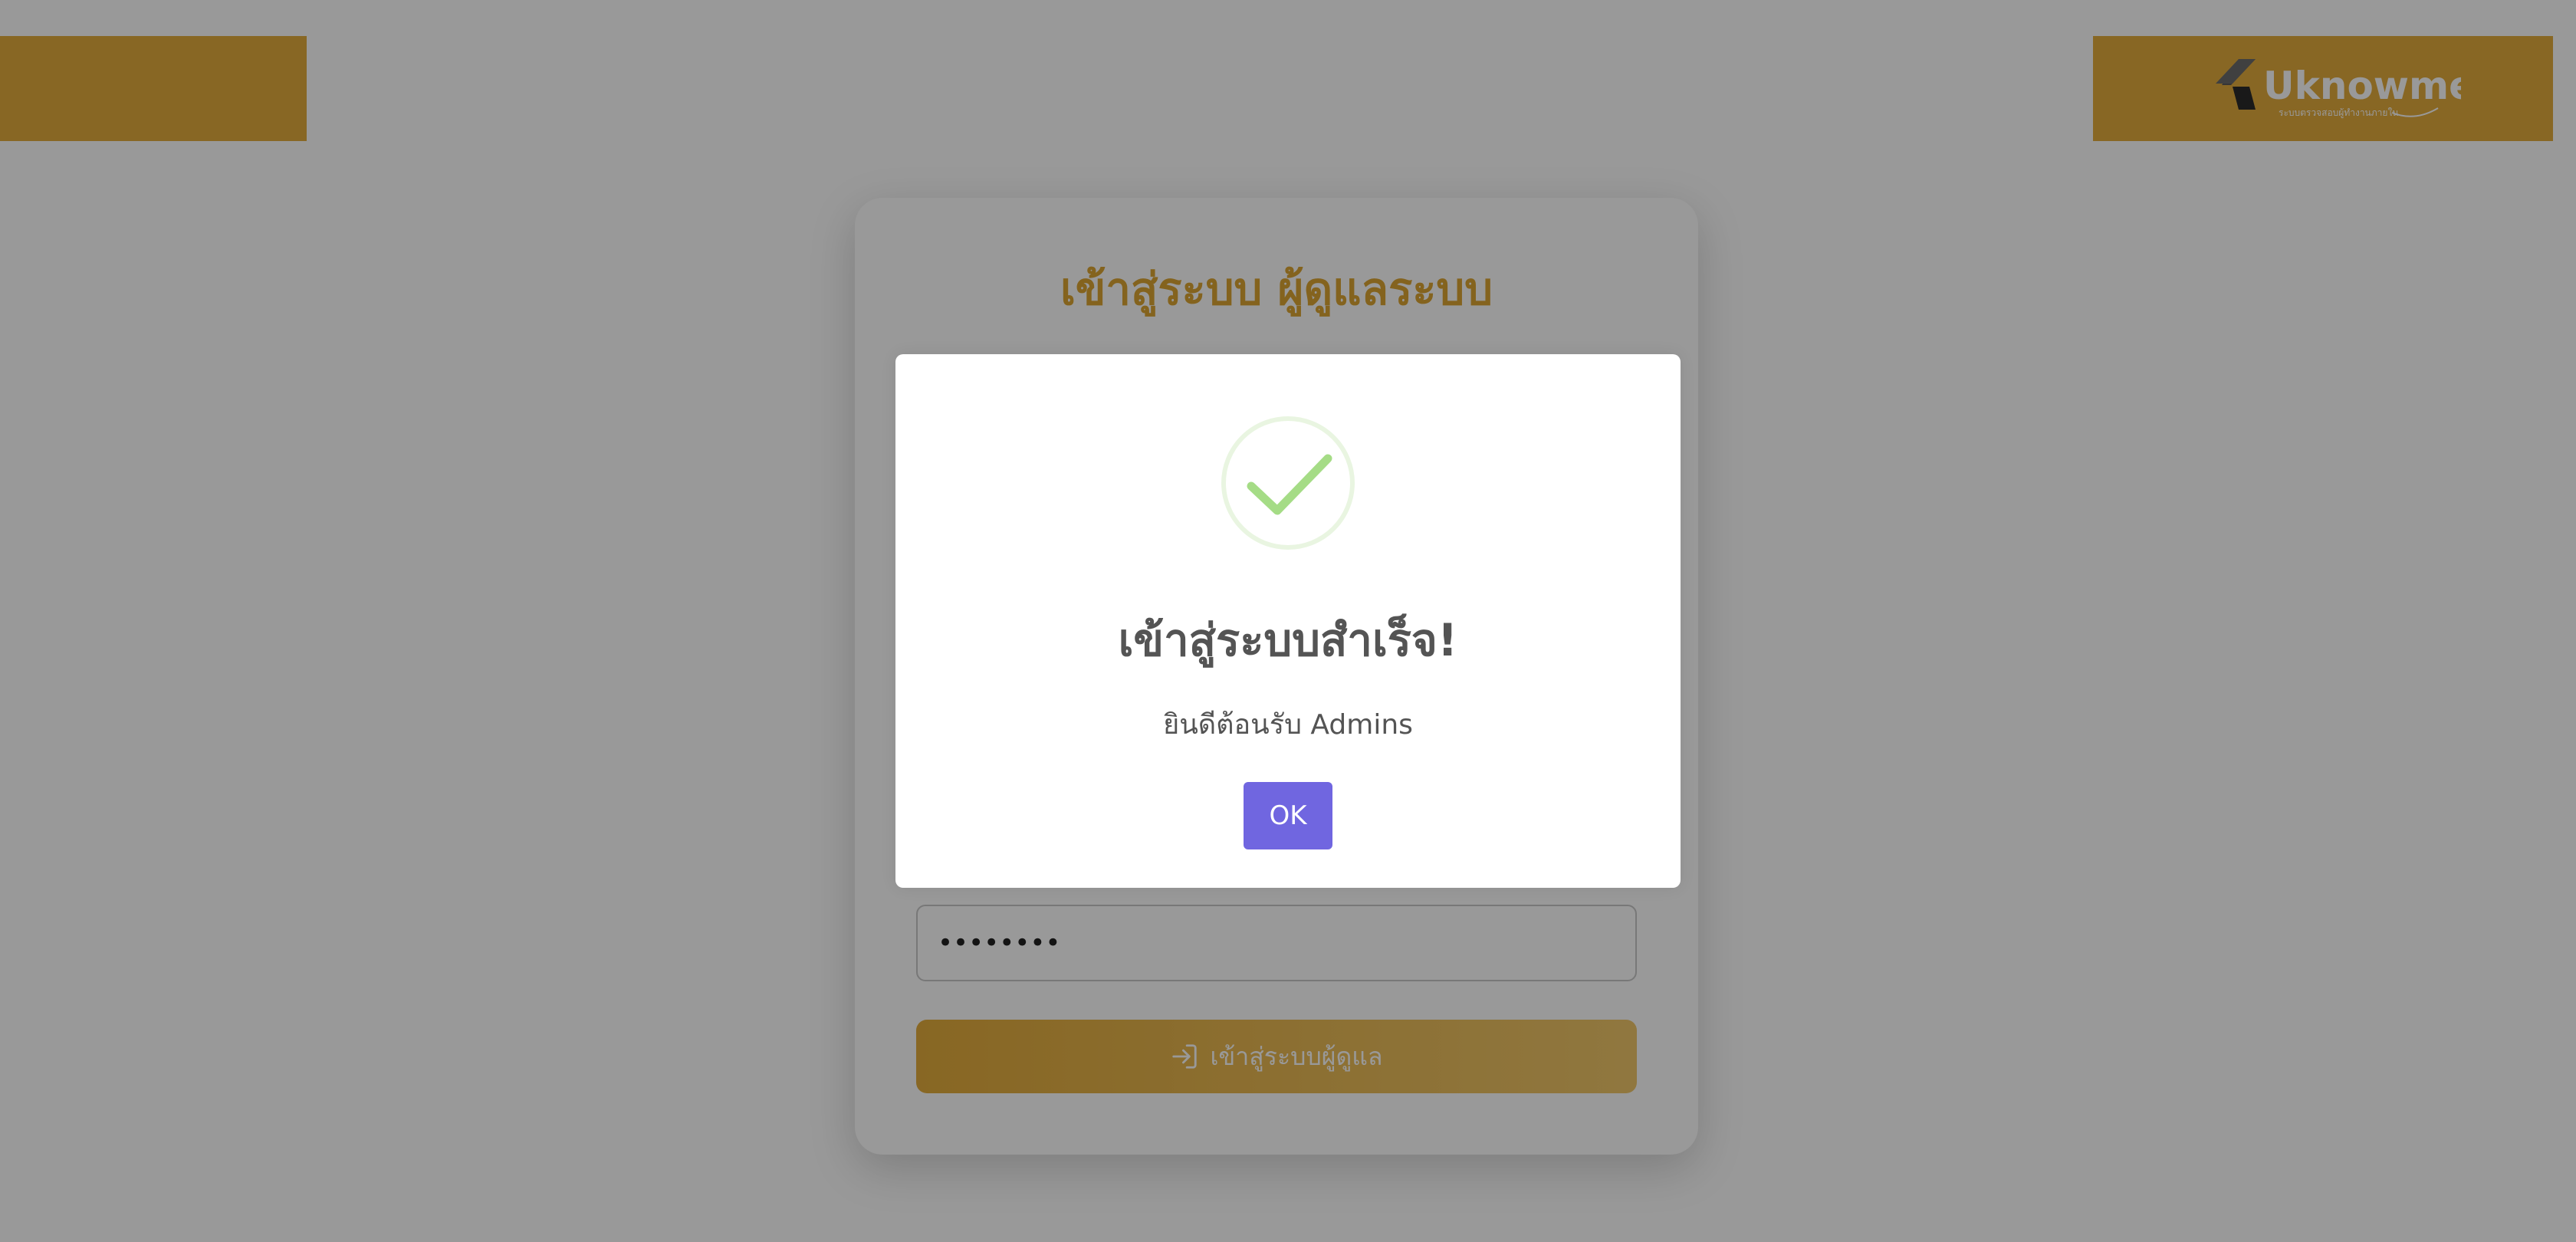 The width and height of the screenshot is (2576, 1242). I want to click on ok-button: OK, so click(1288, 815).